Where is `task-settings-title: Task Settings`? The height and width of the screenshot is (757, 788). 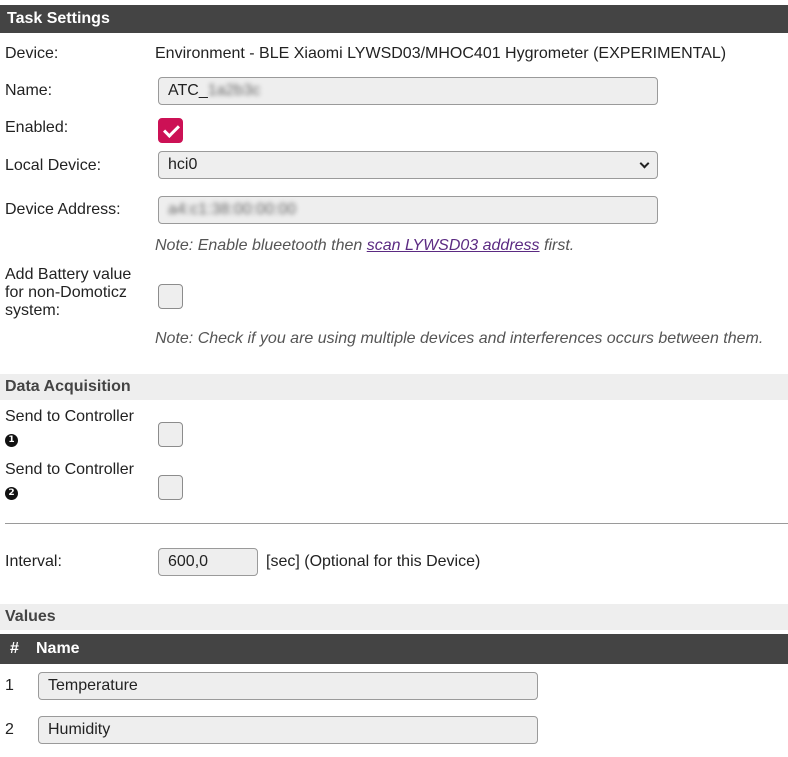
task-settings-title: Task Settings is located at coordinates (58, 18).